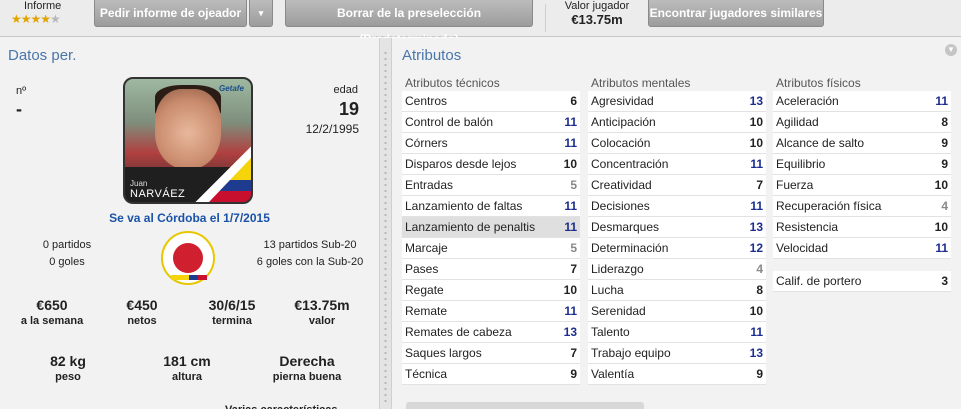  I want to click on attribute-name: Agresividad, so click(622, 101).